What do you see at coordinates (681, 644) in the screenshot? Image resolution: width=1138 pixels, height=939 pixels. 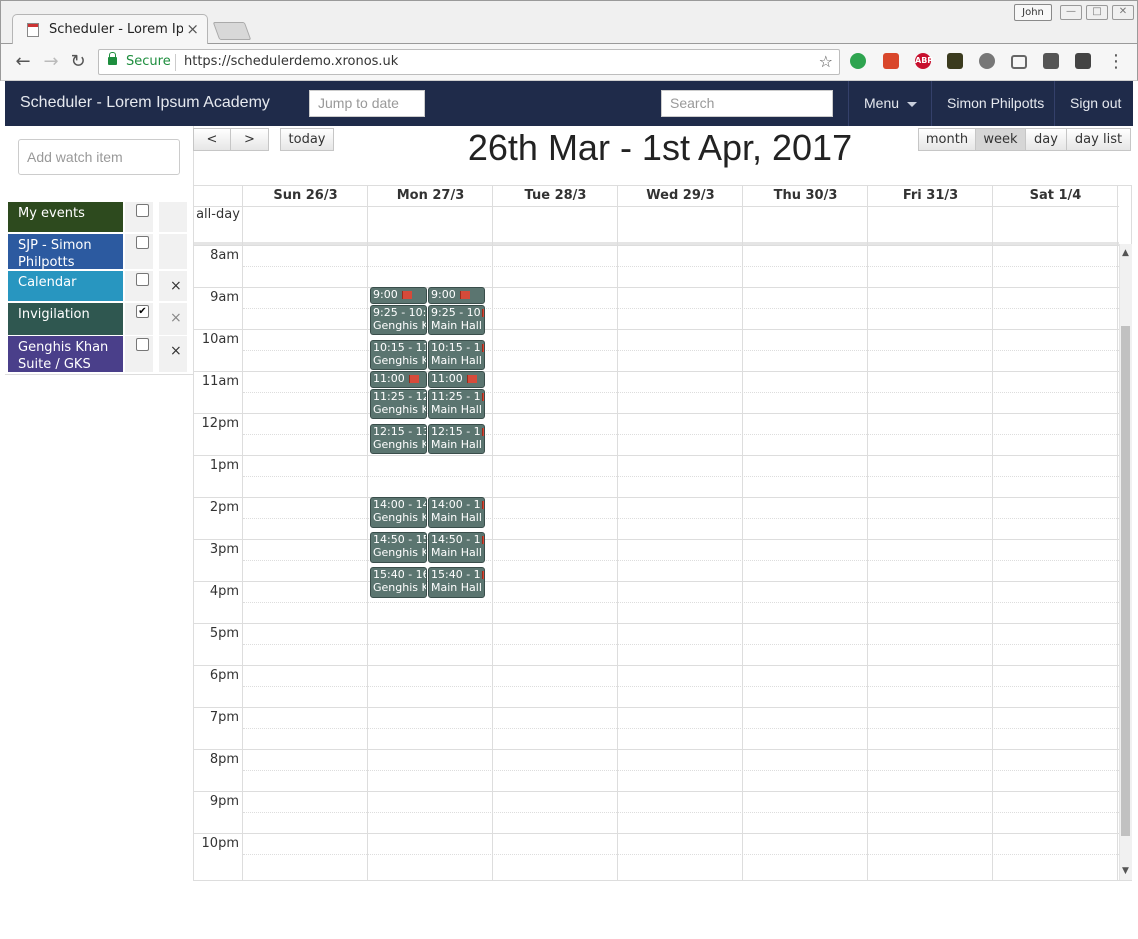 I see `half-hour-line` at bounding box center [681, 644].